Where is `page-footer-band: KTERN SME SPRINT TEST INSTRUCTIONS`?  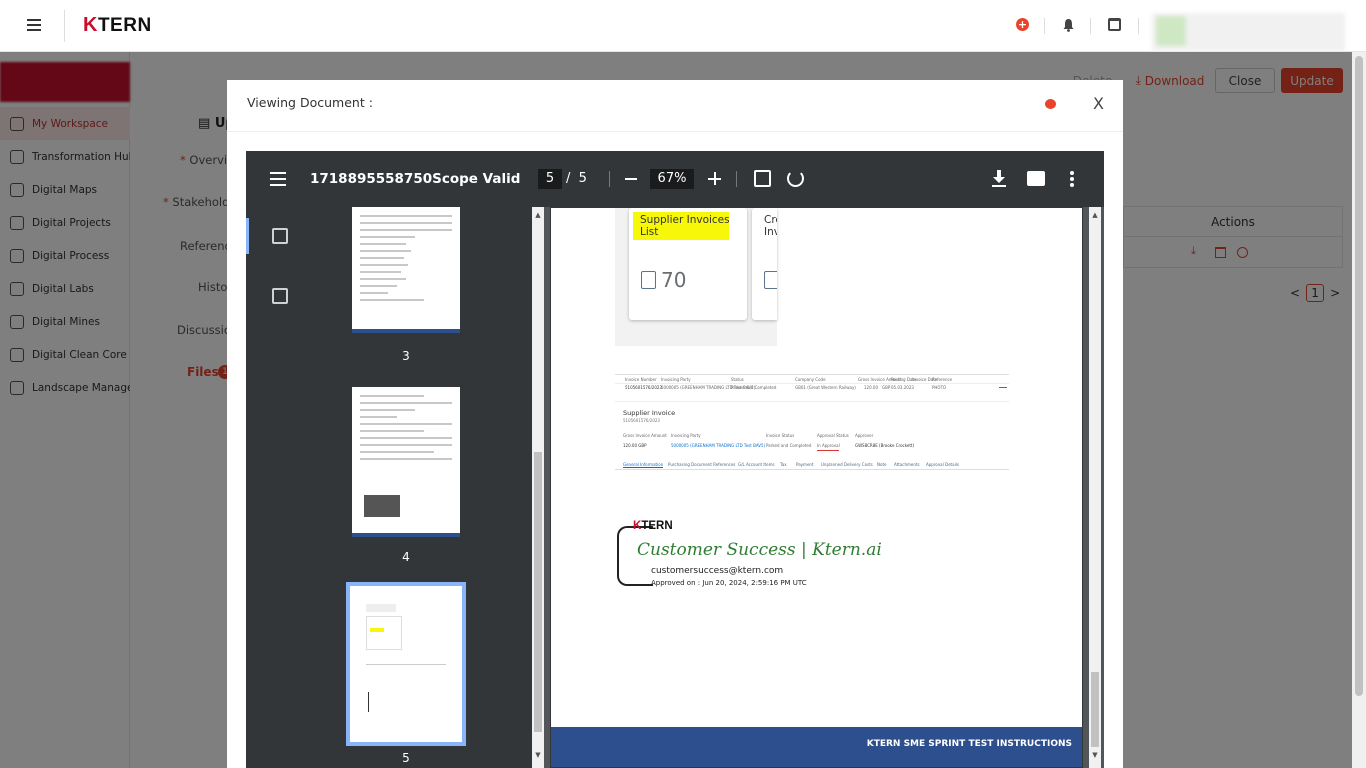 page-footer-band: KTERN SME SPRINT TEST INSTRUCTIONS is located at coordinates (816, 747).